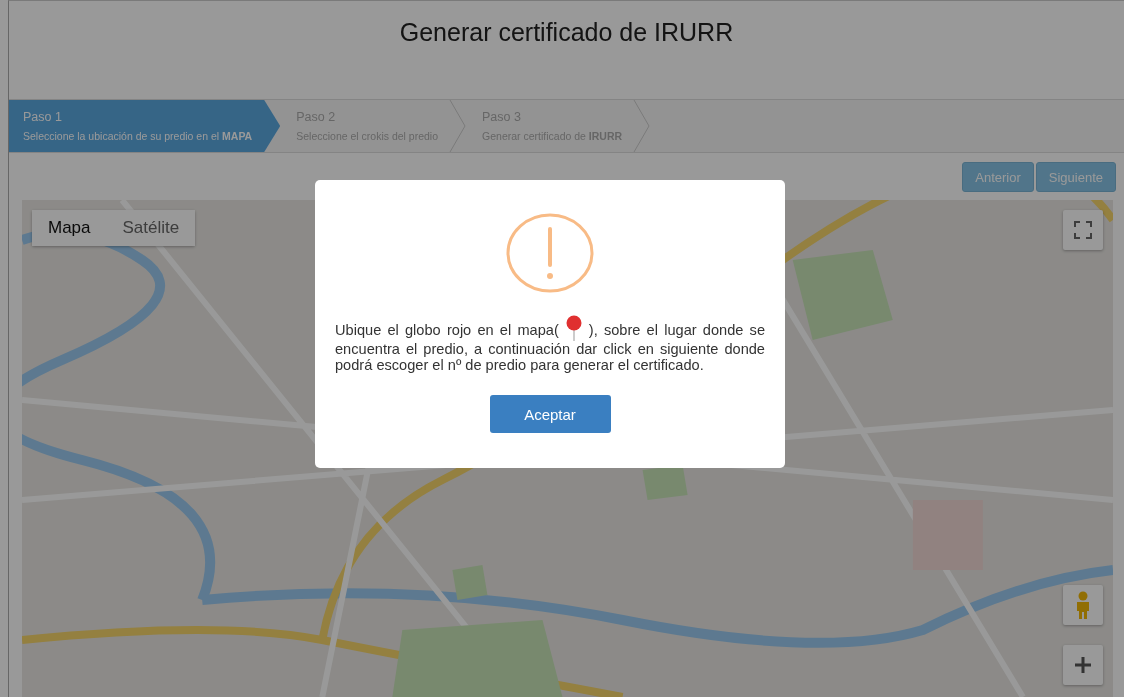 Image resolution: width=1124 pixels, height=697 pixels. What do you see at coordinates (998, 177) in the screenshot?
I see `nav-button: Anterior` at bounding box center [998, 177].